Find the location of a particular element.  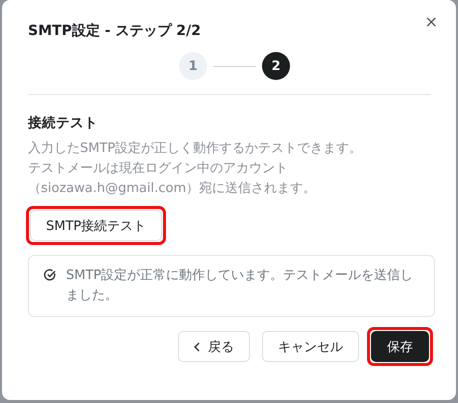

cancel-button: キャンセル is located at coordinates (310, 346).